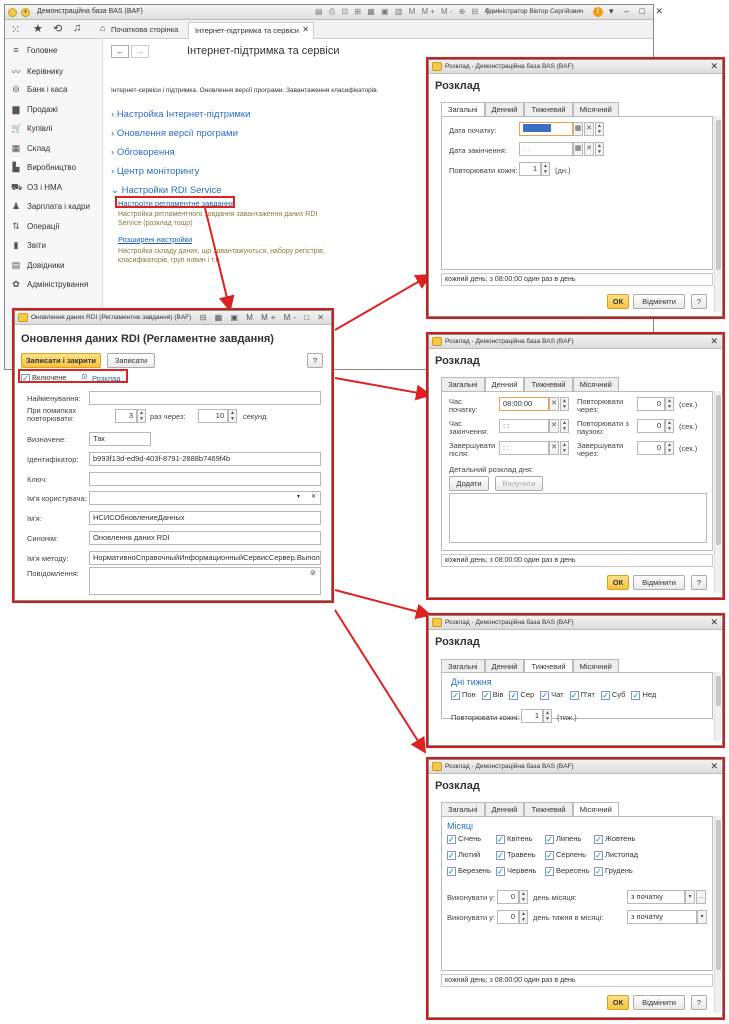 This screenshot has width=729, height=1024. What do you see at coordinates (155, 239) in the screenshot?
I see `rdi-advanced-link: Розширені настройки` at bounding box center [155, 239].